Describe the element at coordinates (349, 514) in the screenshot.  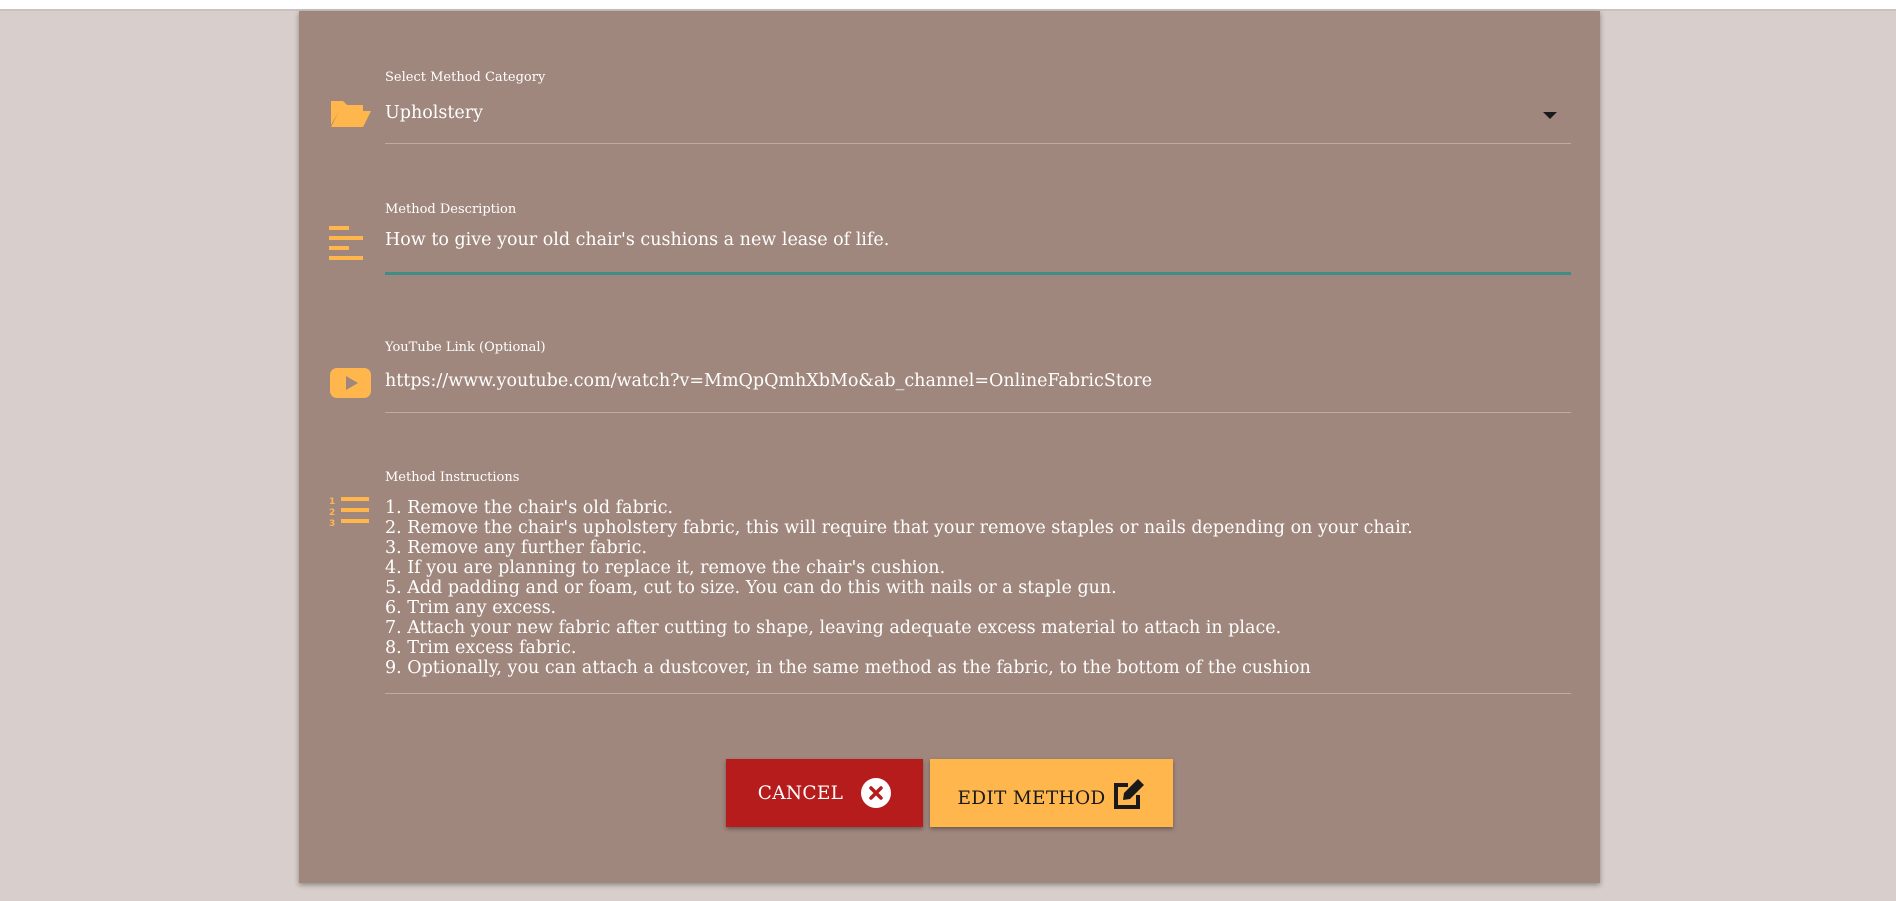
I see `list-ol-icon: 1 2 3` at that location.